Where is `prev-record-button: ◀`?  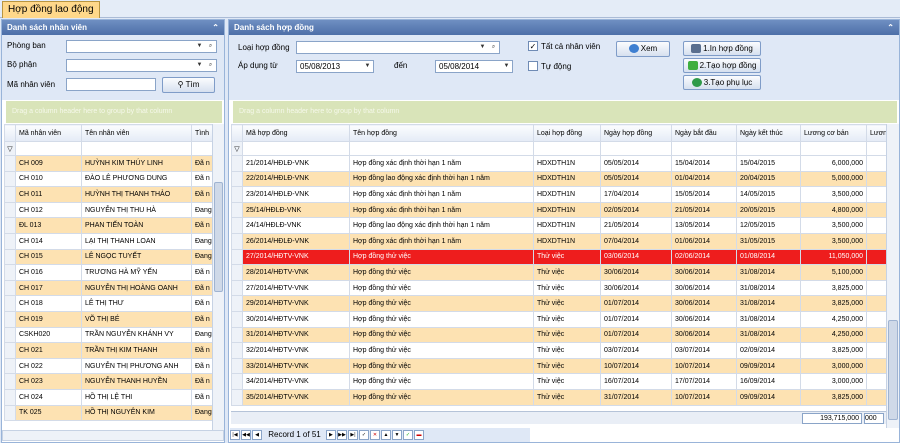 prev-record-button: ◀ is located at coordinates (257, 434).